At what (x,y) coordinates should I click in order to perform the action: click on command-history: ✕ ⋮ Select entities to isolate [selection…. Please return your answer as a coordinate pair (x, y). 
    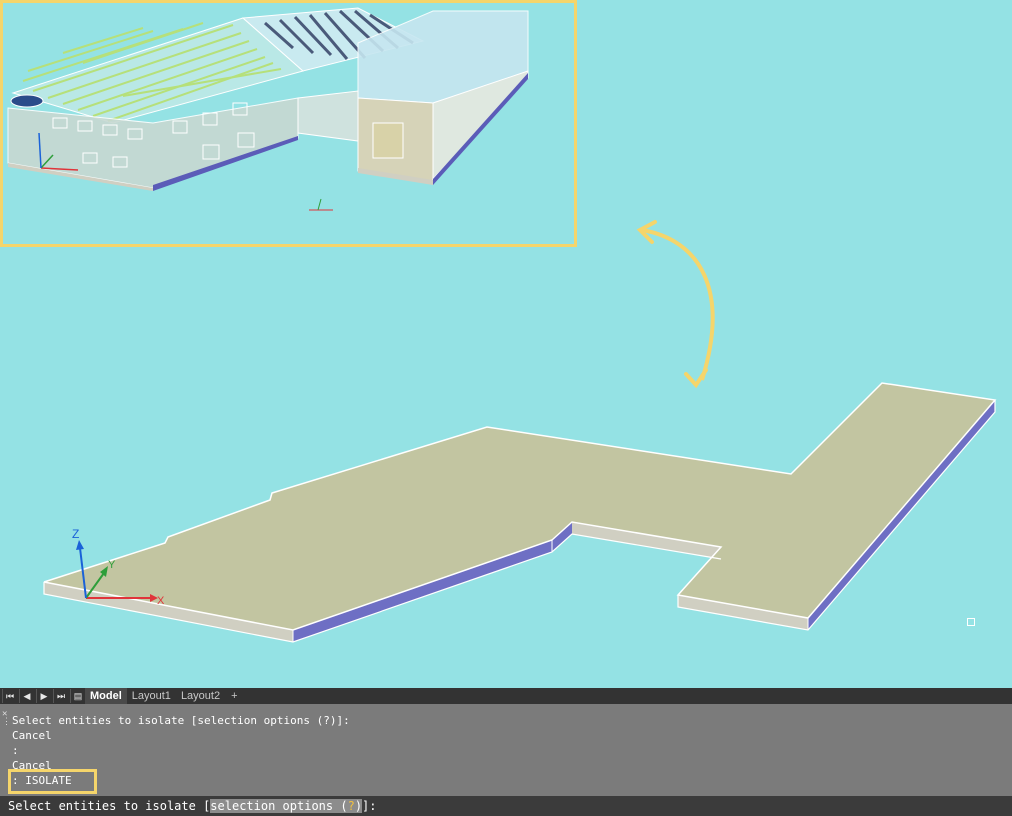
    Looking at the image, I should click on (506, 750).